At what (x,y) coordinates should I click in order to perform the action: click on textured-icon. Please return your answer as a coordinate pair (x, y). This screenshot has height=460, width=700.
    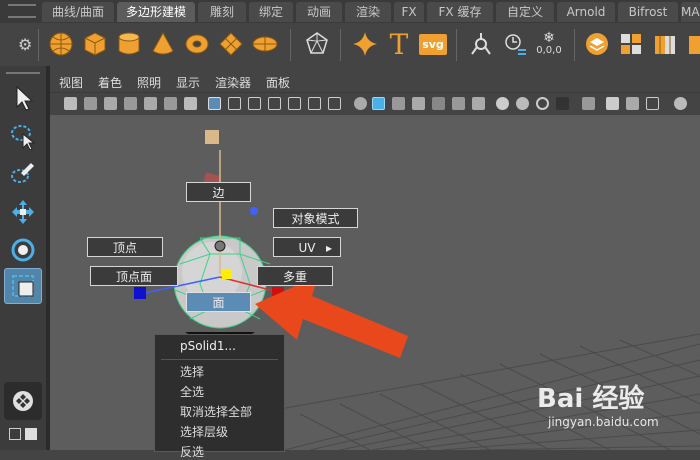
    Looking at the image, I should click on (418, 103).